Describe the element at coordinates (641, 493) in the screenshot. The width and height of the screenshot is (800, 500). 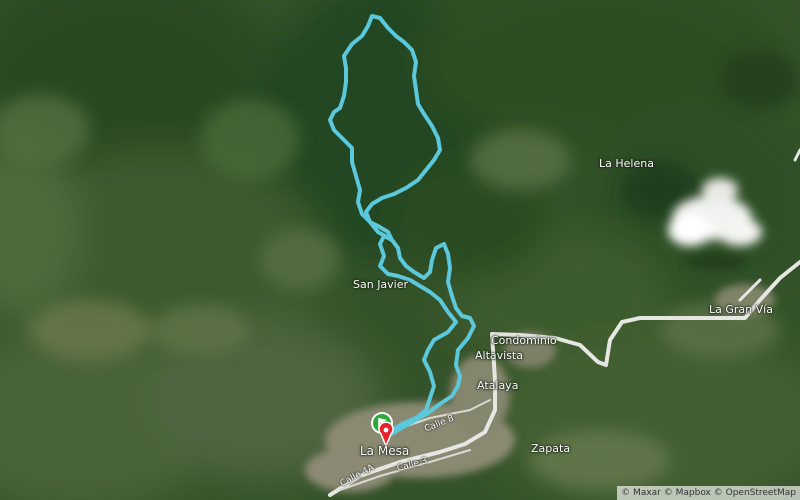
I see `attribution-maxar: © Maxar` at that location.